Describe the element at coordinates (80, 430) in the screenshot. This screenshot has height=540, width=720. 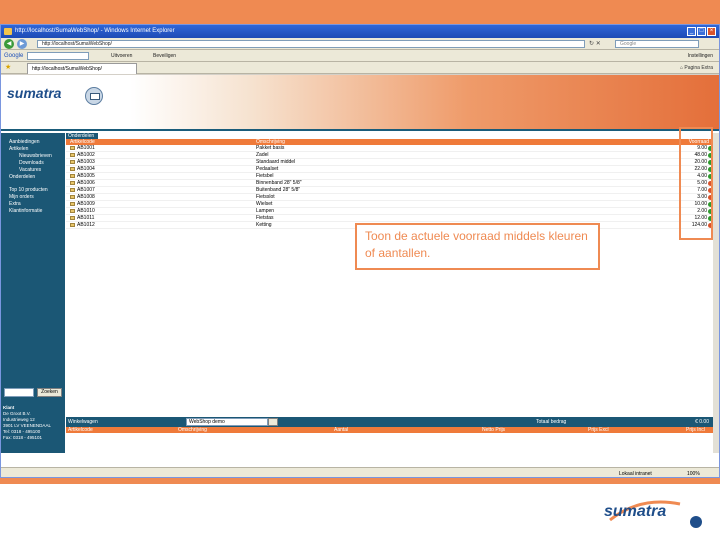
I see `cart-col-code: Artikelcode` at that location.